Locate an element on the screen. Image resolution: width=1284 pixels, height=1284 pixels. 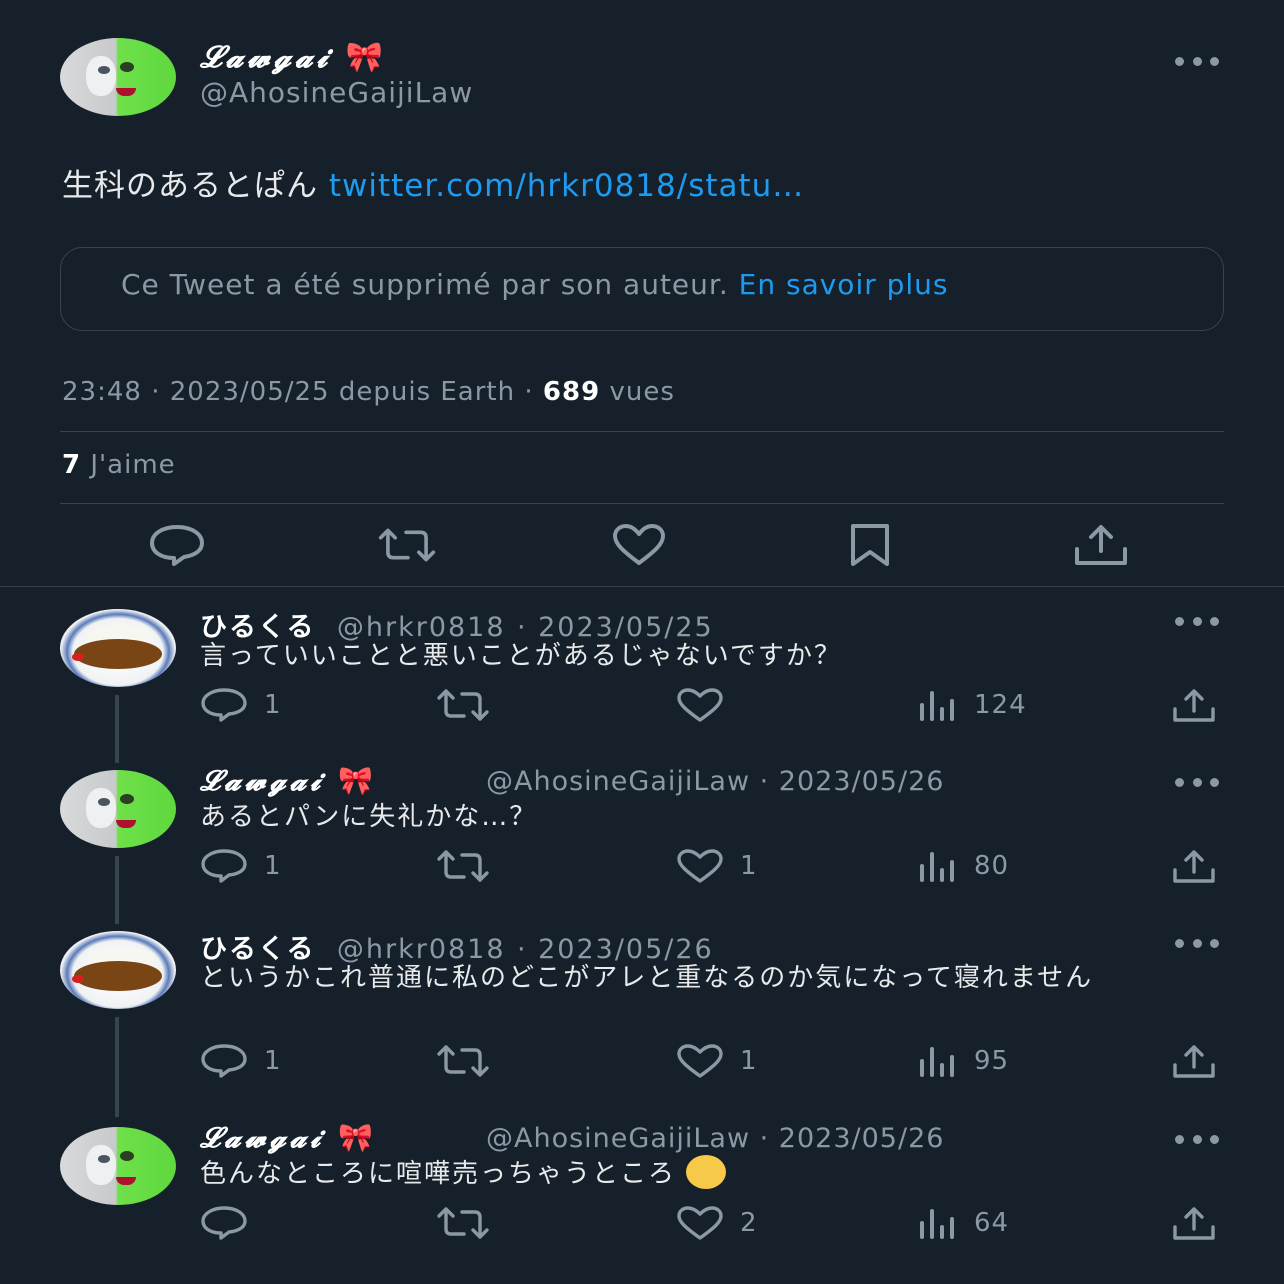
like-stat: 2 is located at coordinates (717, 1223).